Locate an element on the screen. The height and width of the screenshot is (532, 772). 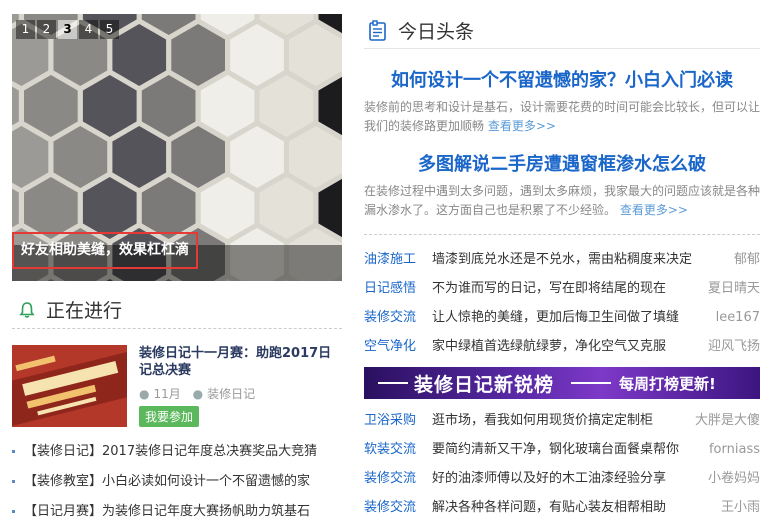
slider-pager: 12345 is located at coordinates (67, 29).